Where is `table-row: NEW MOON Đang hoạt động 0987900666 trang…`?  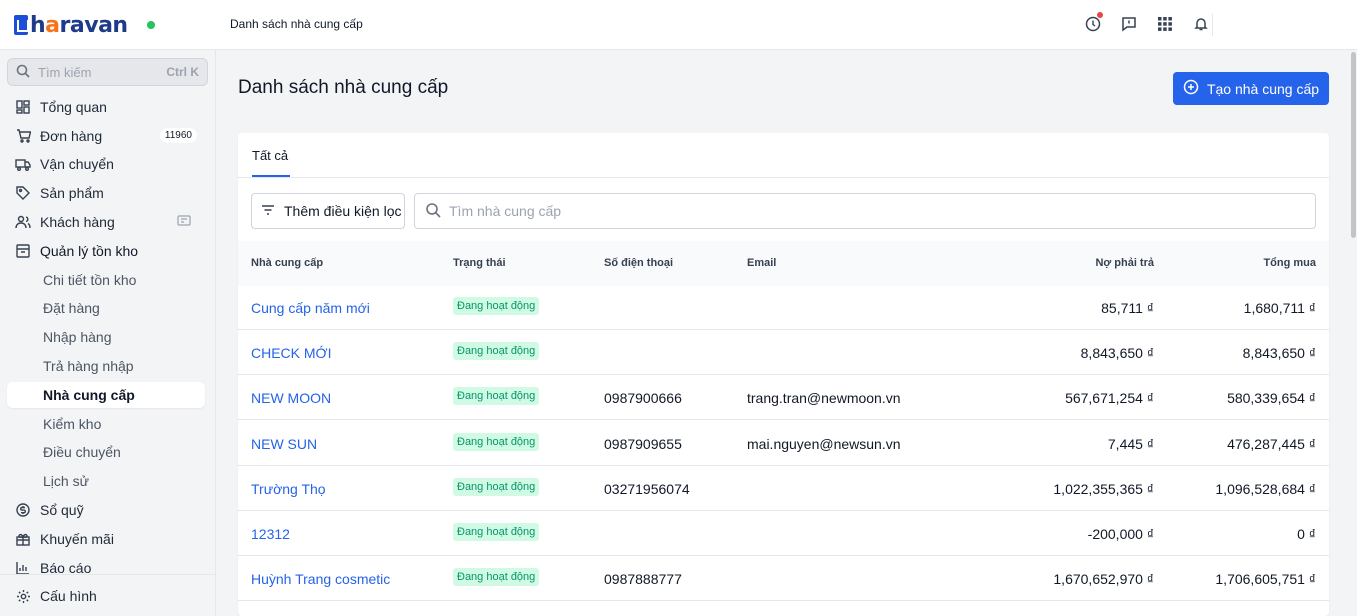
table-row: NEW MOON Đang hoạt động 0987900666 trang… is located at coordinates (783, 397).